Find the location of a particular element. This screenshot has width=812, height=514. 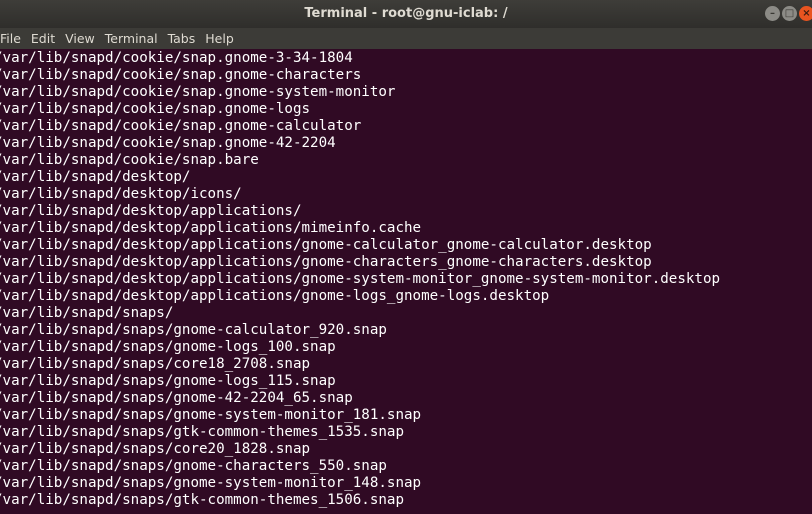

menu-tabs: Tabs is located at coordinates (182, 38).